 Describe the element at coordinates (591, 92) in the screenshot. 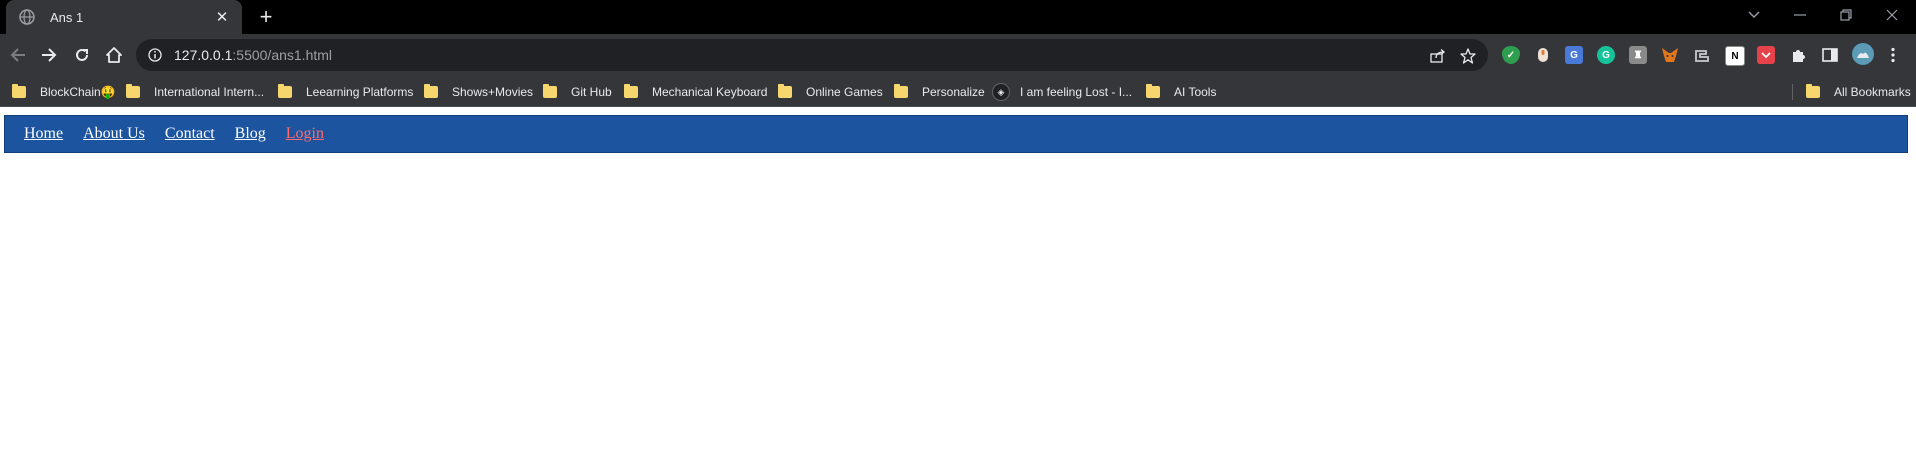

I see `bookmark-label: Git Hub` at that location.